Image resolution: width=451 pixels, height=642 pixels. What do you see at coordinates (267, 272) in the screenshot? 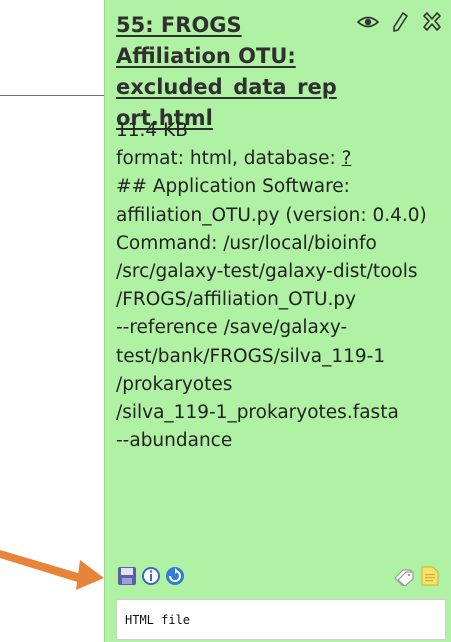
I see `info-line: /src/galaxy-test/galaxy-dist/tools` at bounding box center [267, 272].